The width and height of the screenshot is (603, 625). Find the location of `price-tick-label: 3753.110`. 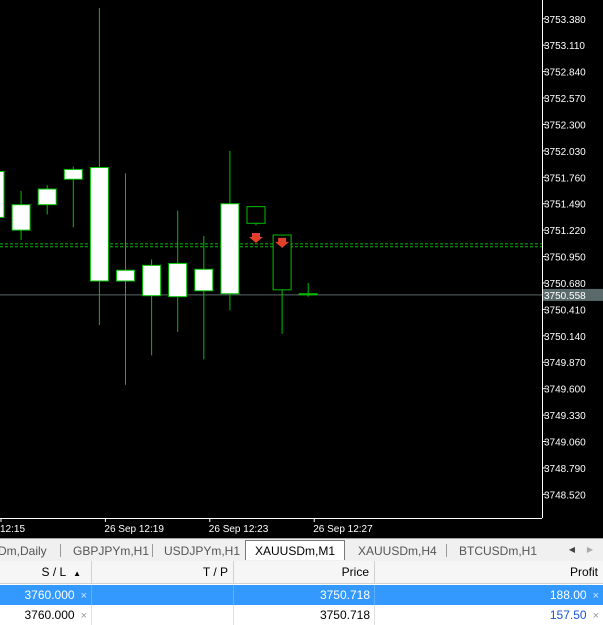

price-tick-label: 3753.110 is located at coordinates (564, 46).